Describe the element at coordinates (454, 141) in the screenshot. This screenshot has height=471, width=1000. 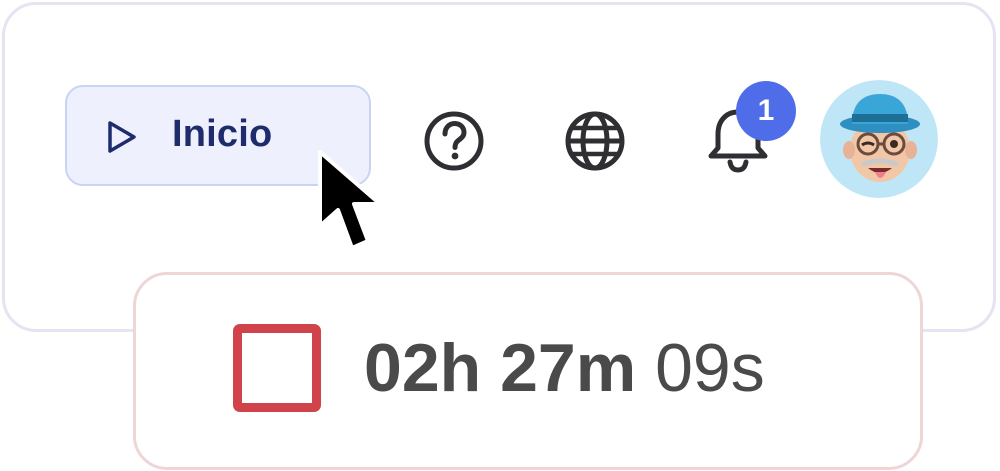
I see `help-icon` at that location.